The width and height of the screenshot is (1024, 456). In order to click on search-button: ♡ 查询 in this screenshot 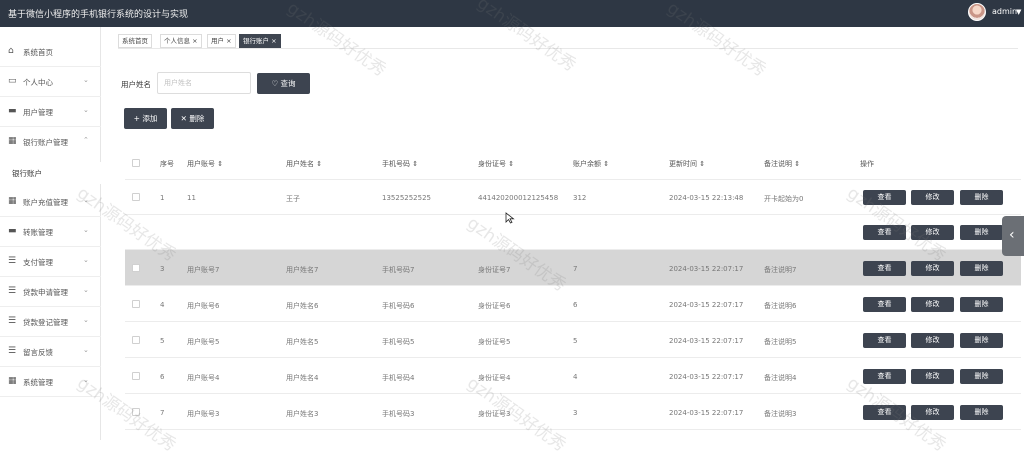, I will do `click(283, 83)`.